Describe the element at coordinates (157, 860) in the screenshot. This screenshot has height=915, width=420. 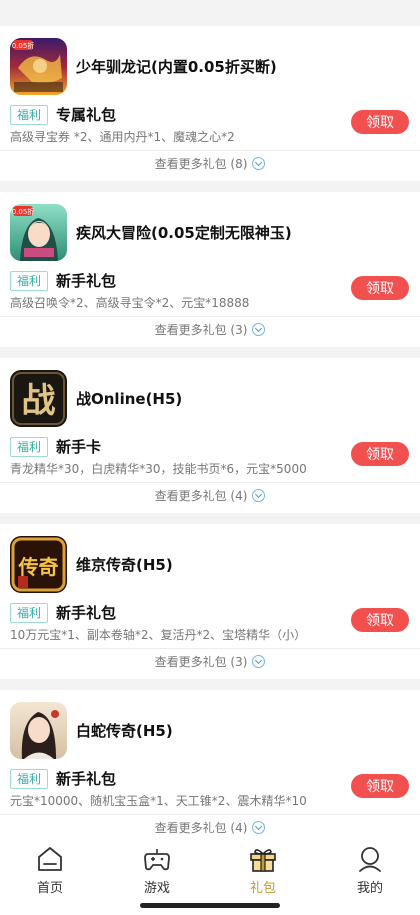
I see `gamepad-icon` at that location.